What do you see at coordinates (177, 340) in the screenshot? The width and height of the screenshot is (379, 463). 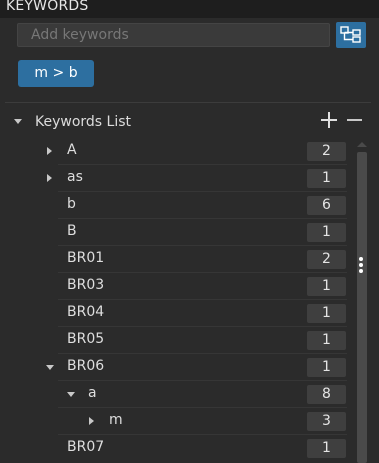 I see `tree-row: BR05 1` at bounding box center [177, 340].